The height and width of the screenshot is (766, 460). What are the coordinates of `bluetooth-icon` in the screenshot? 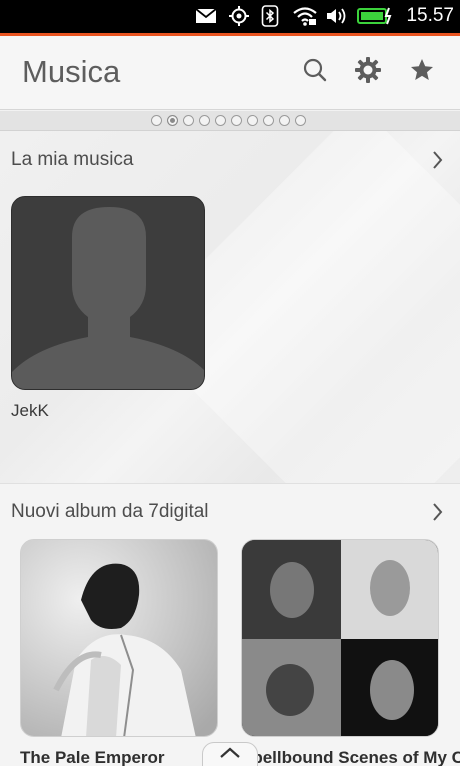 It's located at (270, 18).